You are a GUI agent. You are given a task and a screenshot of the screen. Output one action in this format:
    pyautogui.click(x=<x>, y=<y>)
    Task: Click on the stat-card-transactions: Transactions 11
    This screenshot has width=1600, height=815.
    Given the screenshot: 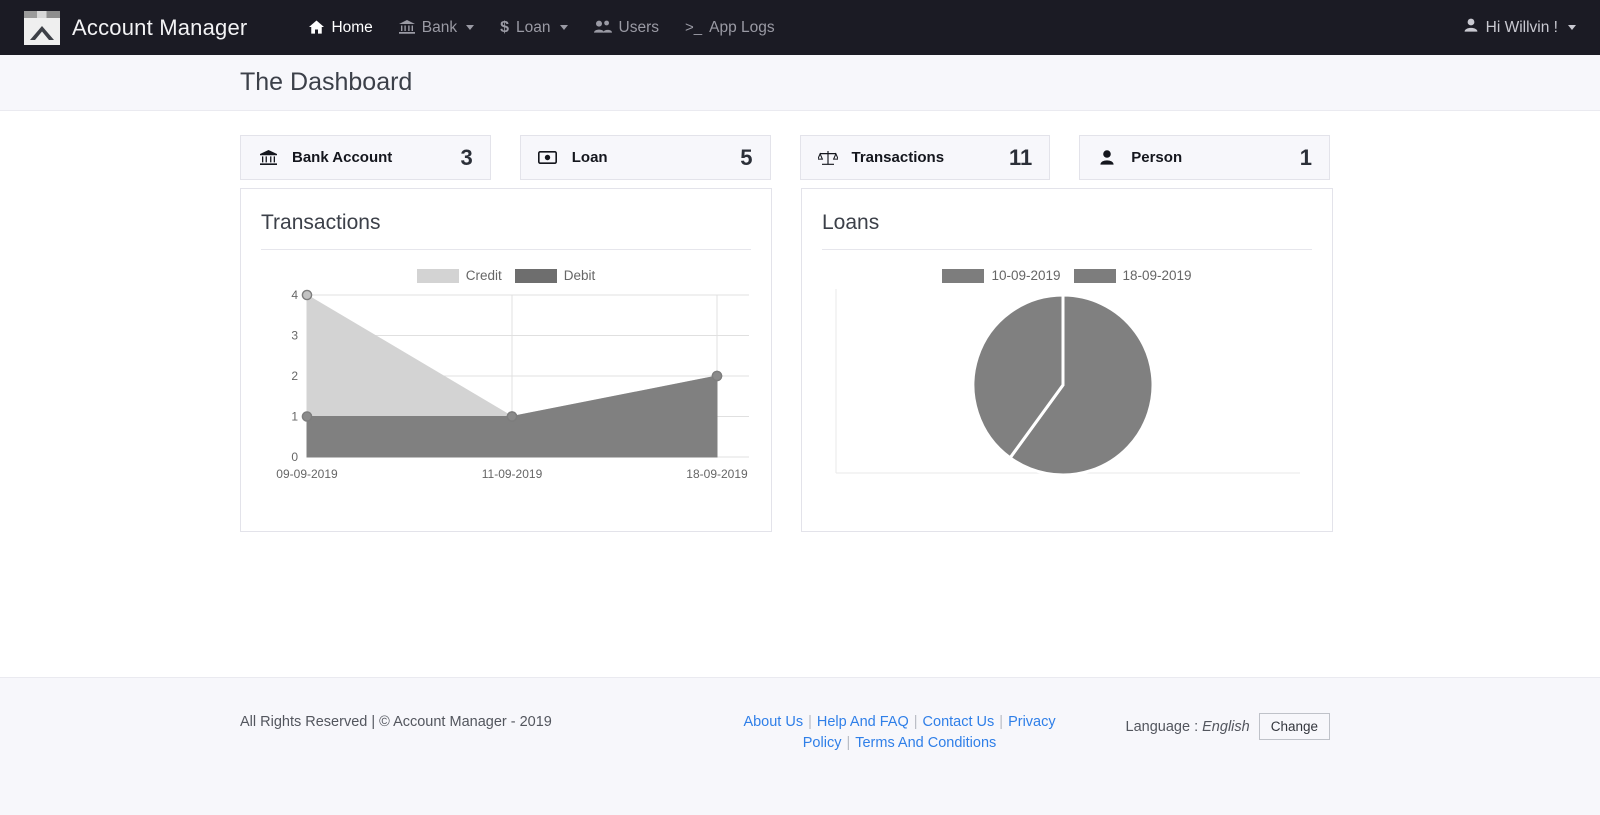 What is the action you would take?
    pyautogui.click(x=925, y=157)
    